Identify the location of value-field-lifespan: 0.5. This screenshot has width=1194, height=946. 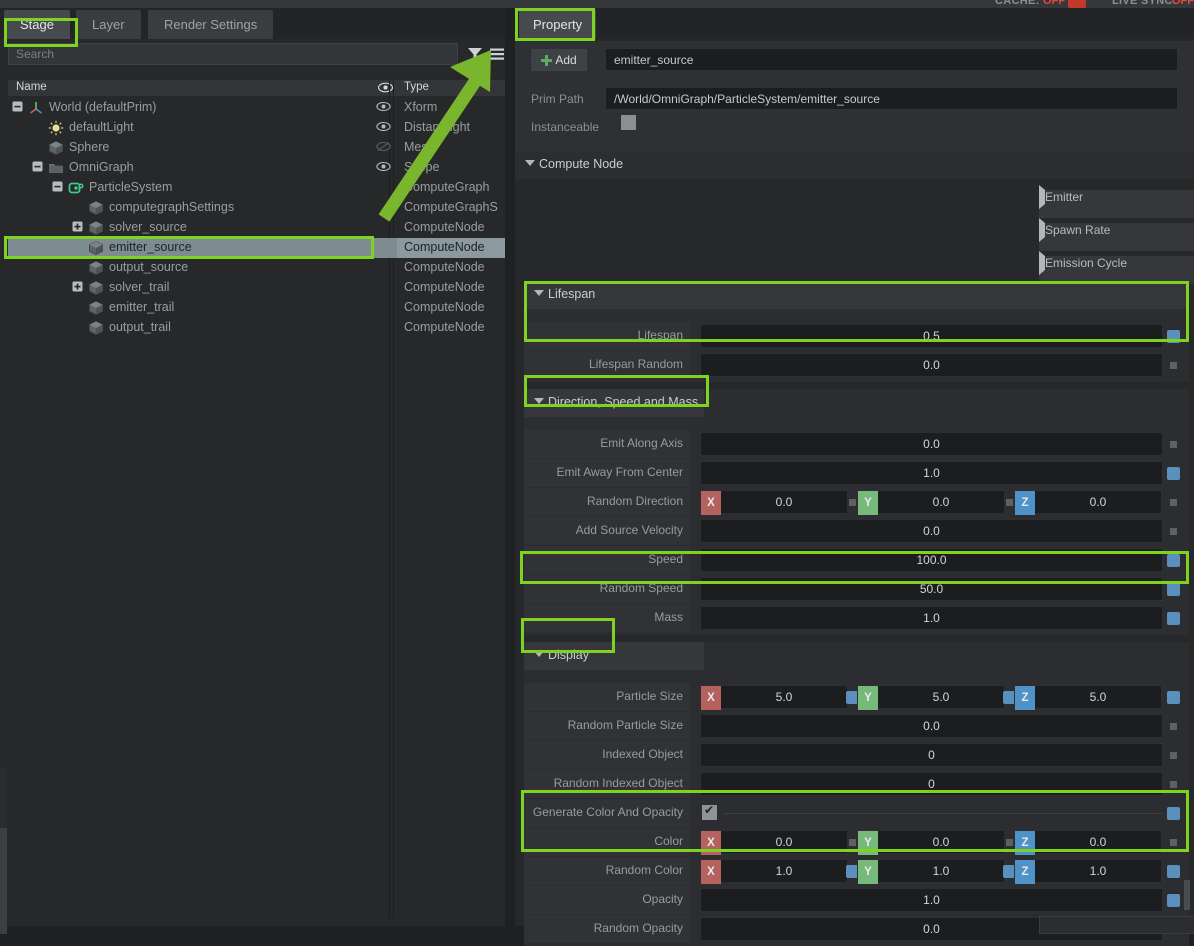
(931, 336).